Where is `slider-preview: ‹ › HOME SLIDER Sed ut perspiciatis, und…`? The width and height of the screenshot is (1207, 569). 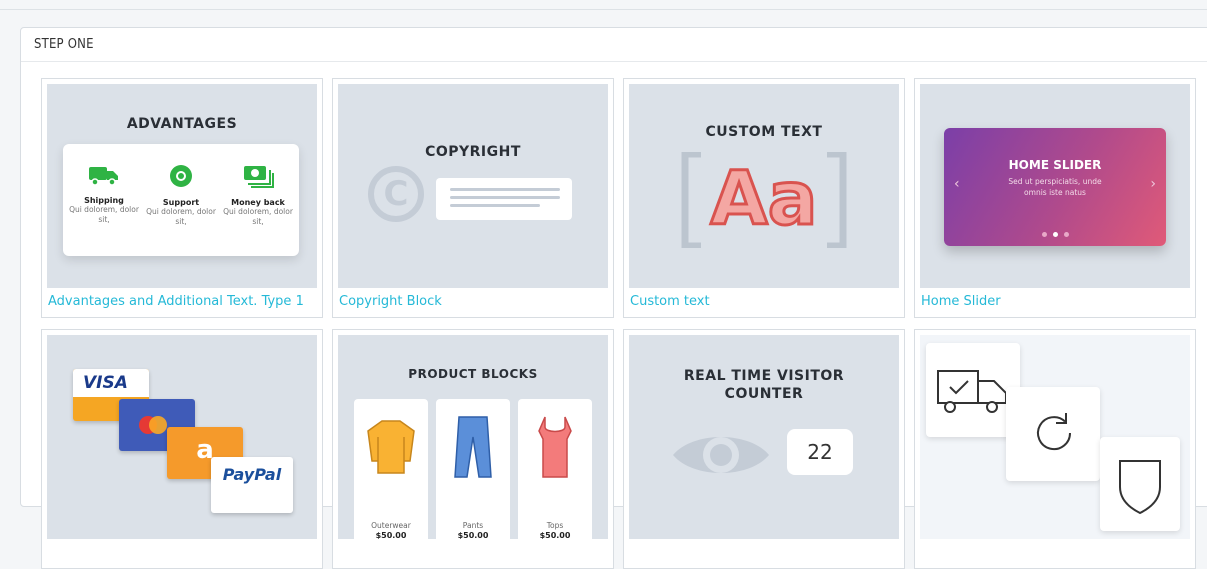 slider-preview: ‹ › HOME SLIDER Sed ut perspiciatis, und… is located at coordinates (1055, 187).